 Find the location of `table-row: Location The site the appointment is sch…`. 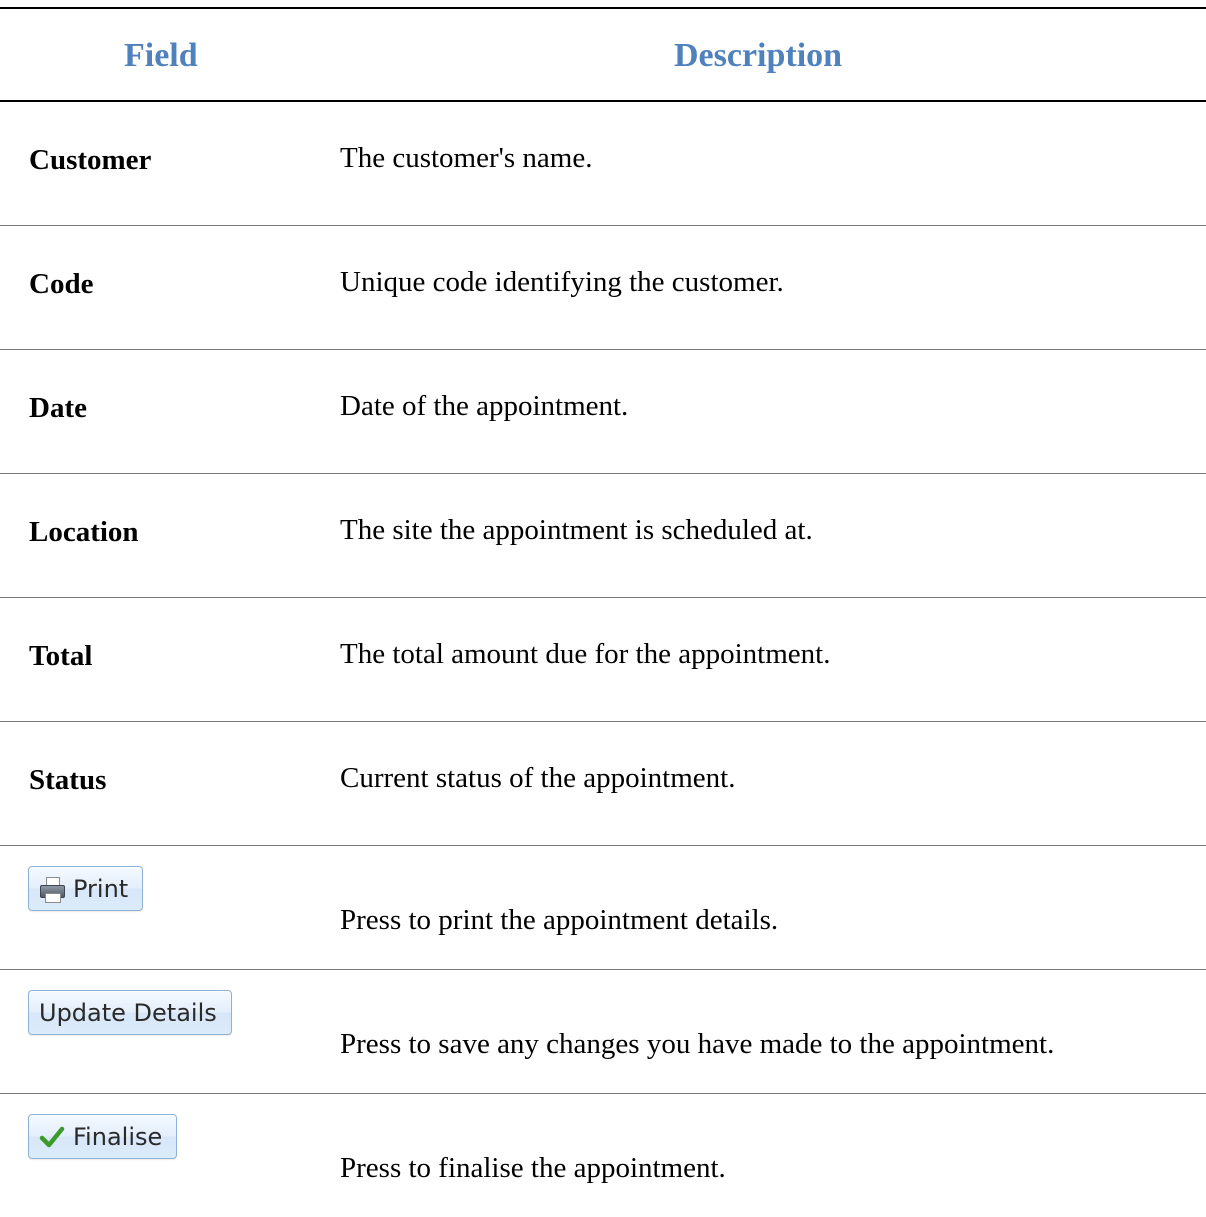

table-row: Location The site the appointment is sch… is located at coordinates (603, 535).